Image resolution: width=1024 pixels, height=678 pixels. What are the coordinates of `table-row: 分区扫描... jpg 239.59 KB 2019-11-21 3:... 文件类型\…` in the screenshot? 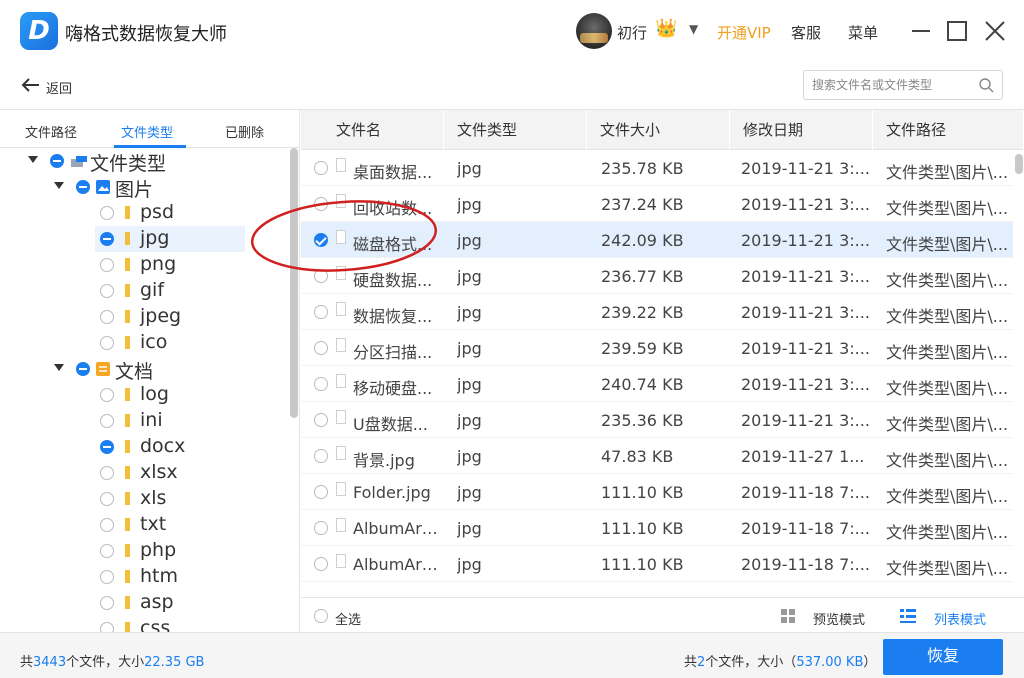 It's located at (657, 348).